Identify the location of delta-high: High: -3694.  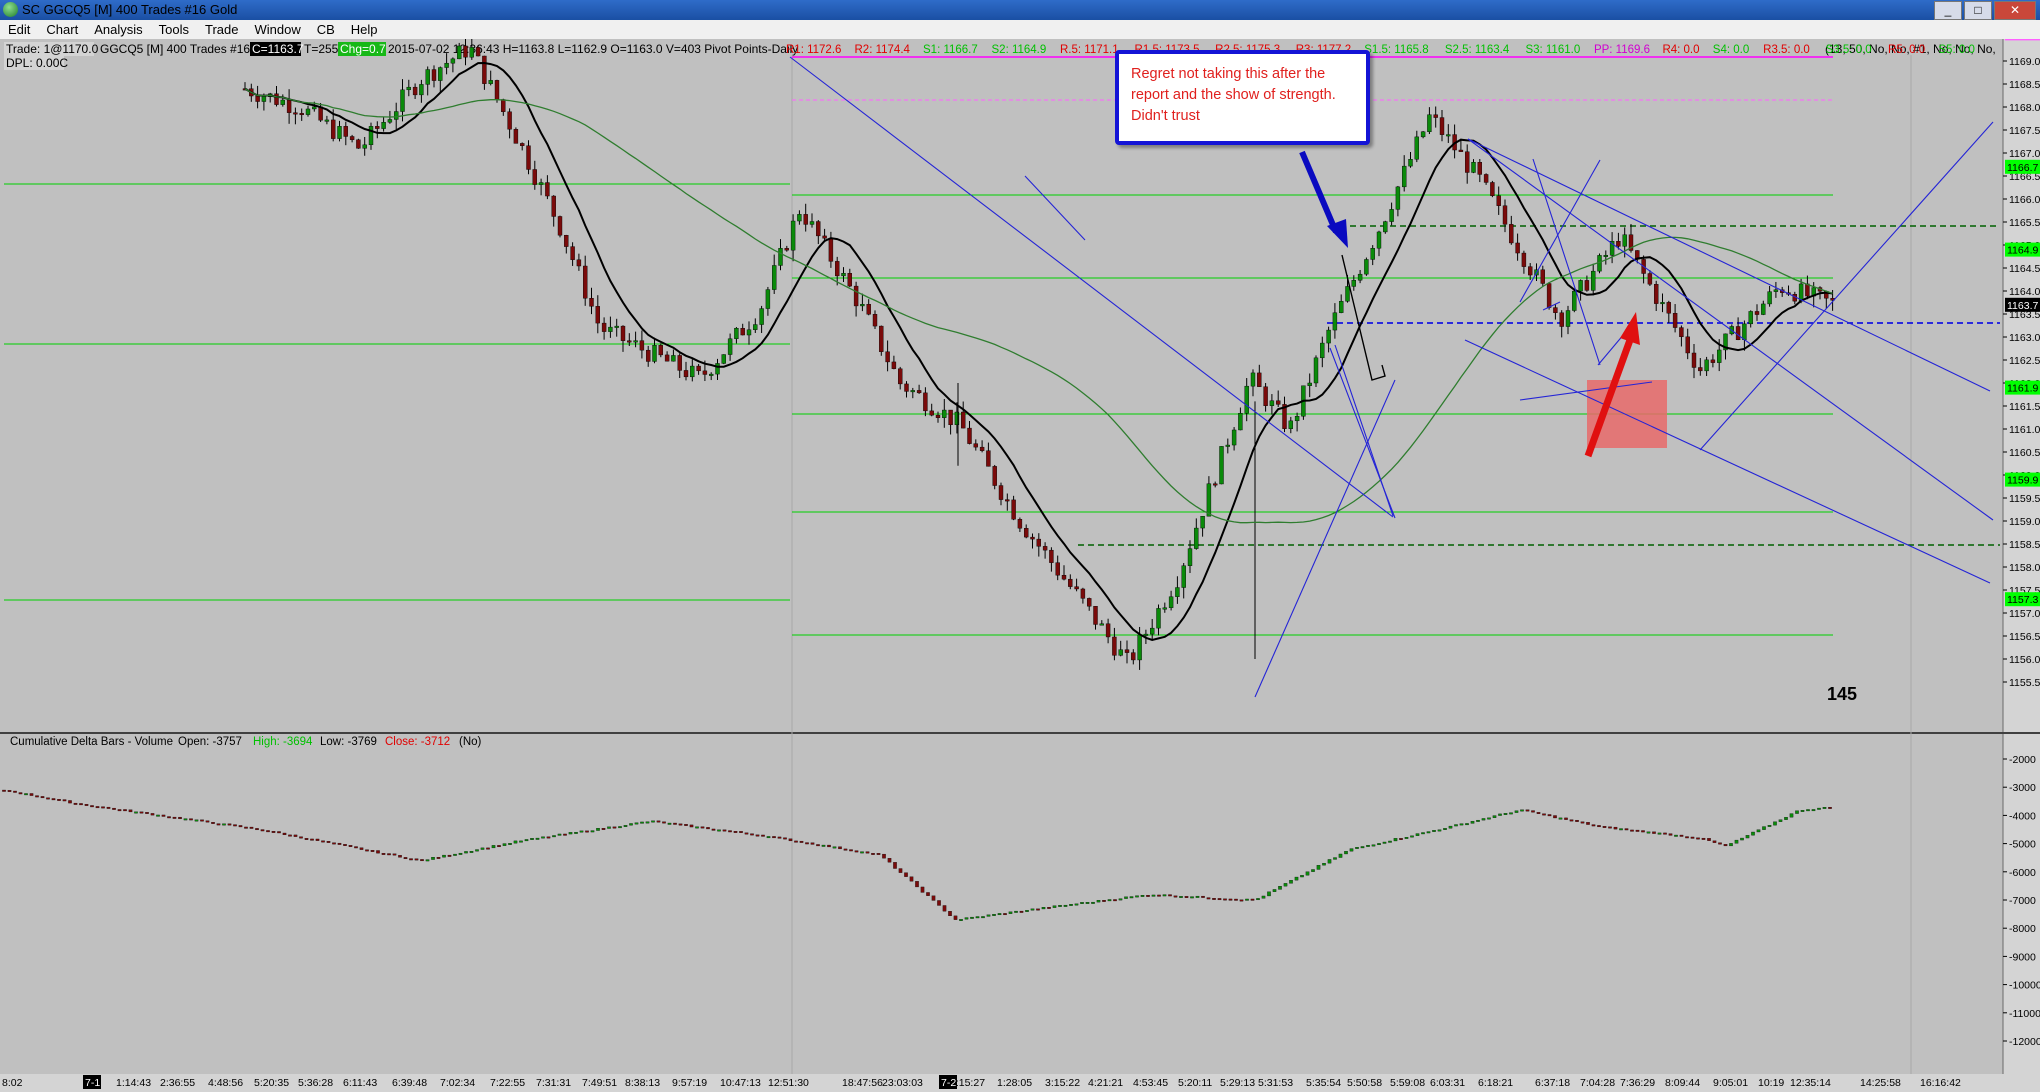
(283, 742).